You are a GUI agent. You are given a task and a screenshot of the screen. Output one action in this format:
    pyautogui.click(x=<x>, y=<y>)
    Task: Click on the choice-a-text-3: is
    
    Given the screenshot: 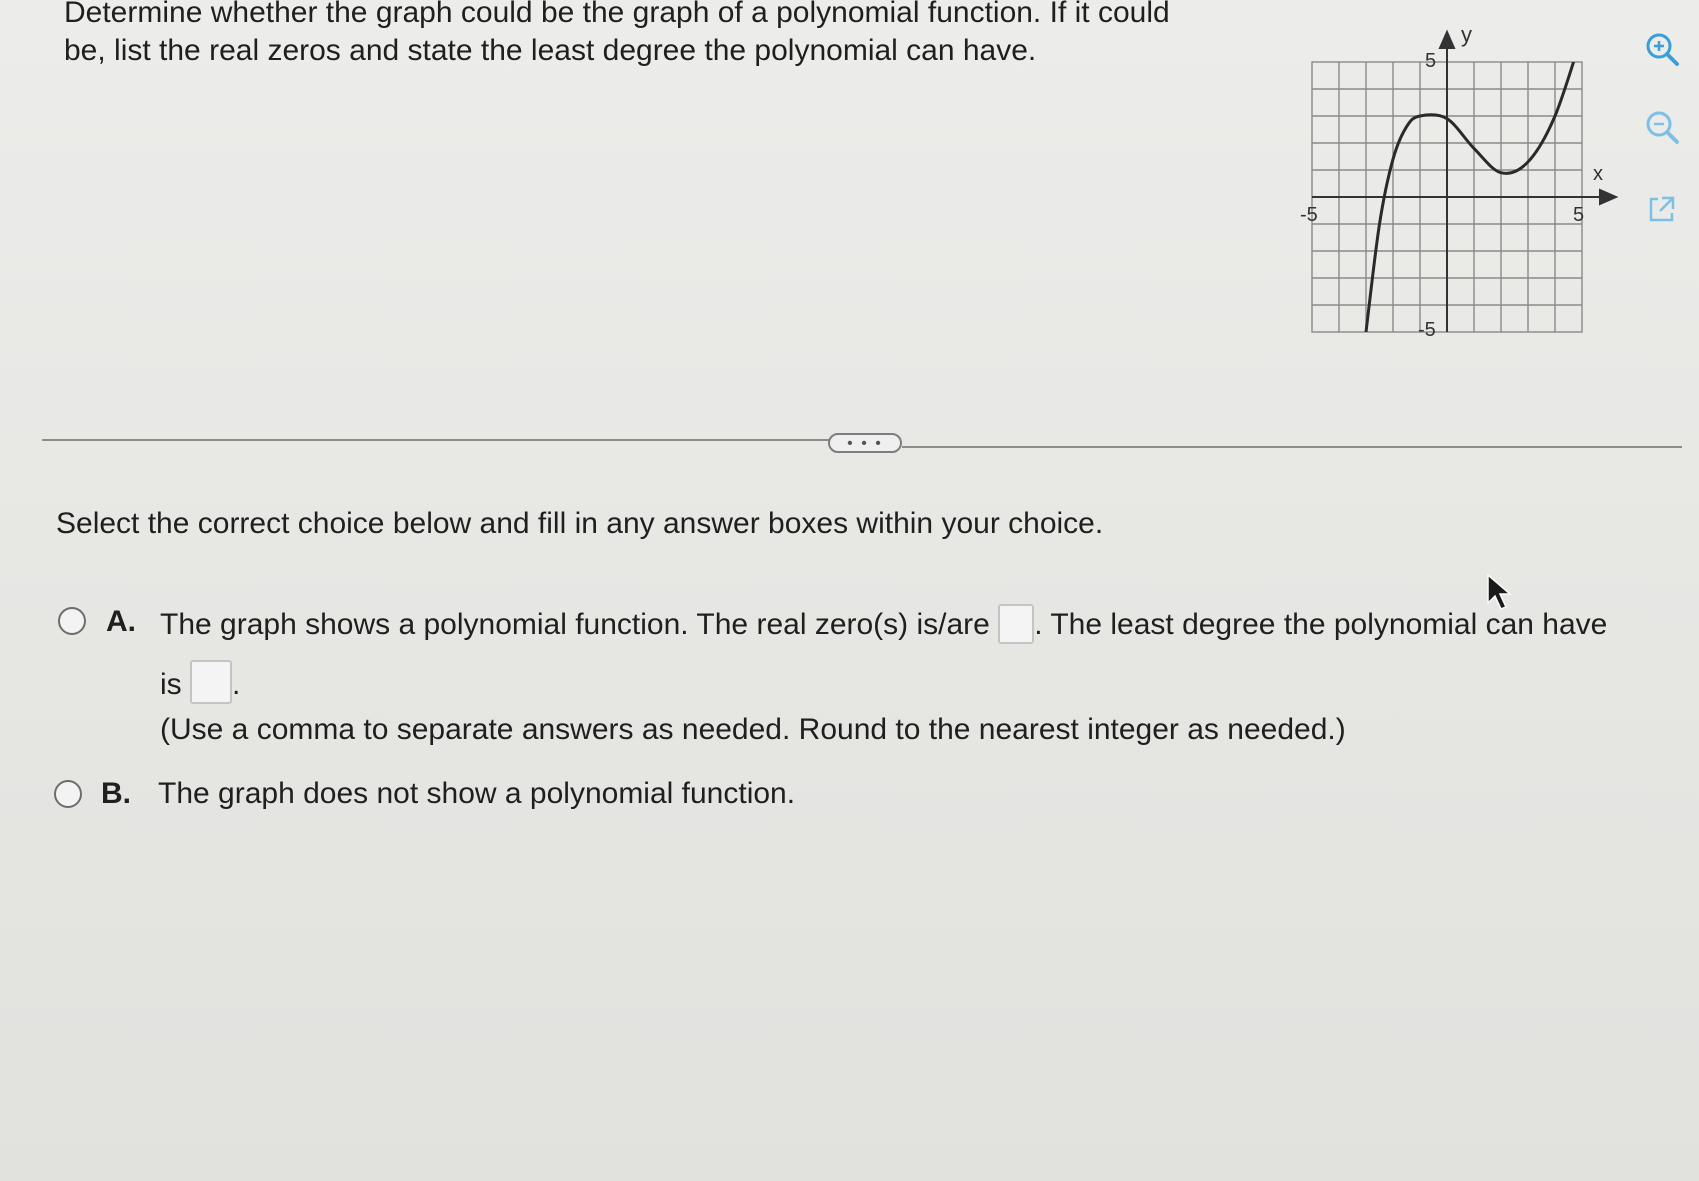 What is the action you would take?
    pyautogui.click(x=171, y=684)
    